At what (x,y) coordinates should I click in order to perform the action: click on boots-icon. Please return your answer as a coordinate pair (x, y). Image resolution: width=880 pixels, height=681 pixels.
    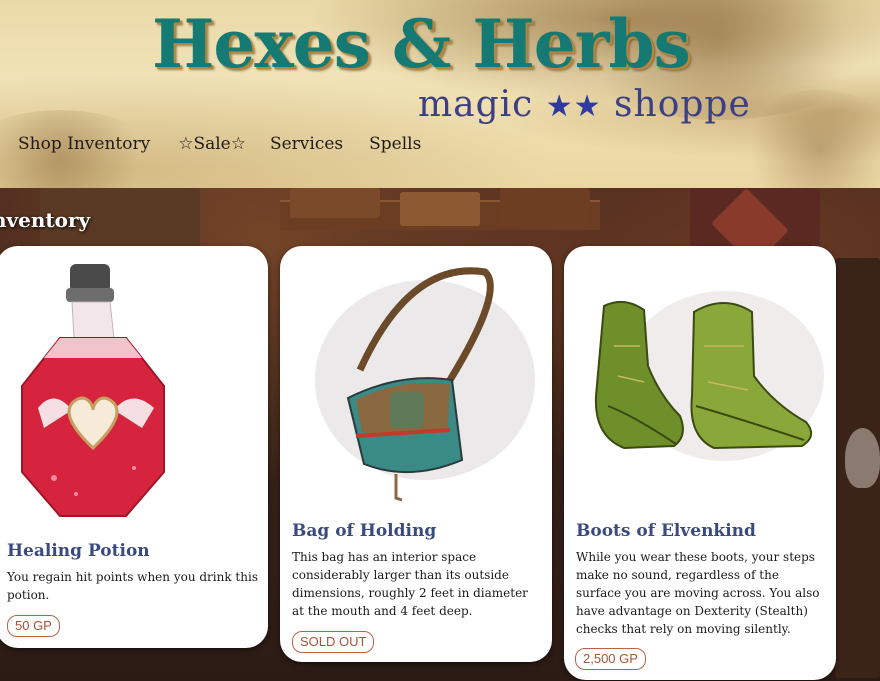
    Looking at the image, I should click on (704, 386).